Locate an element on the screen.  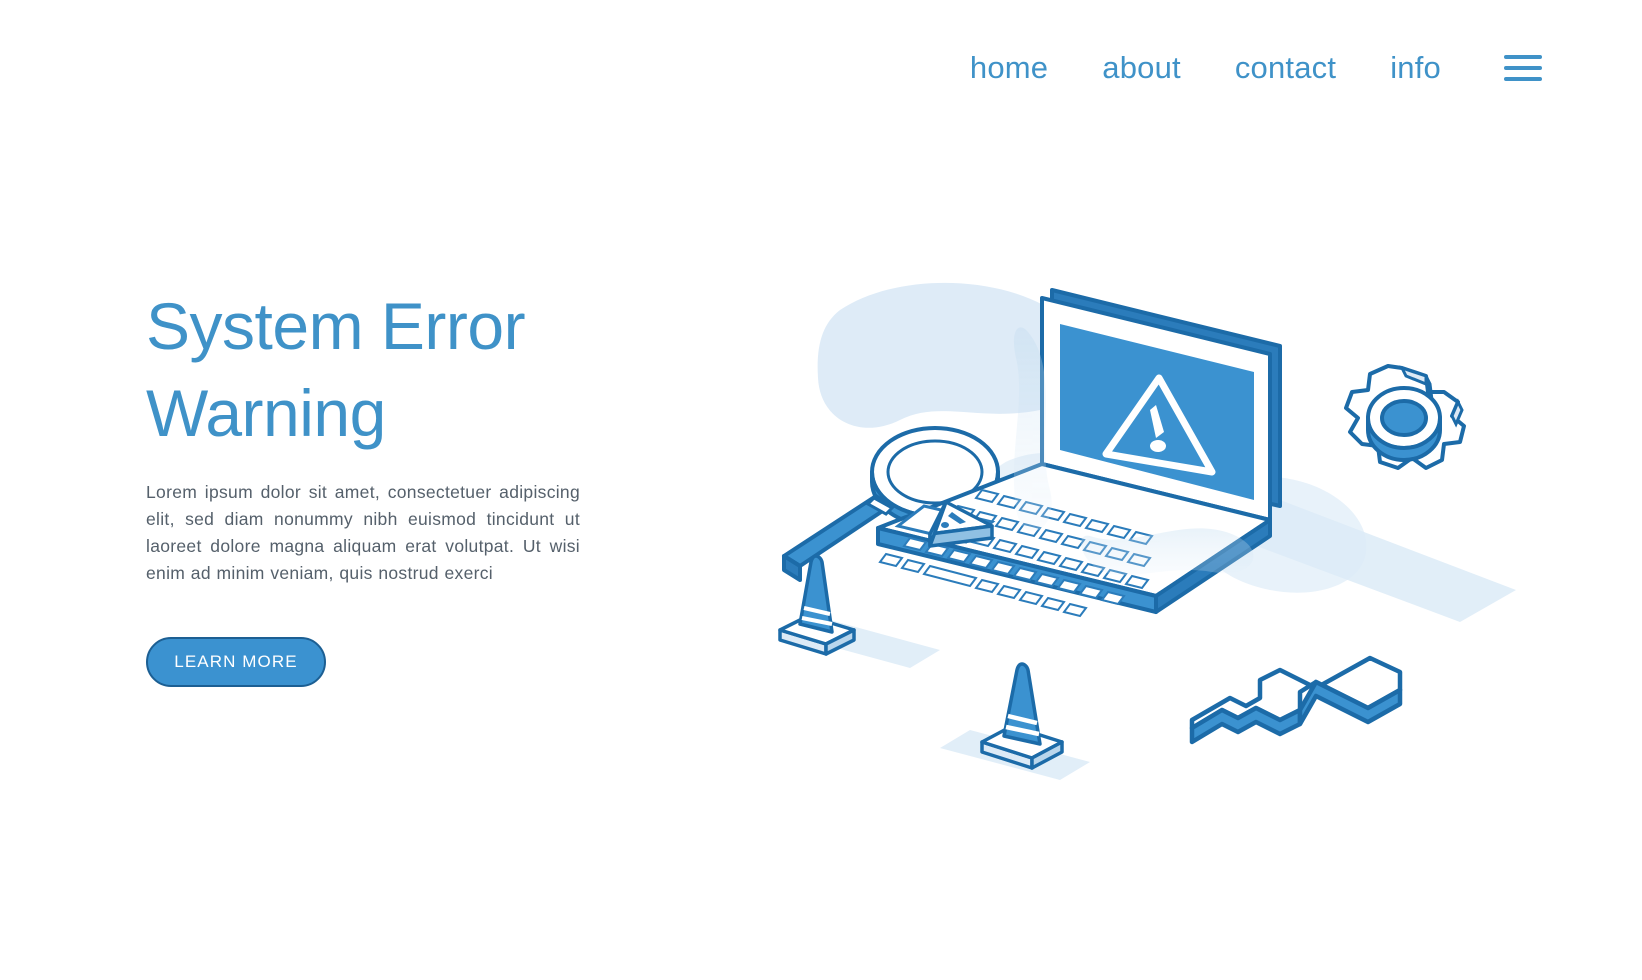
gear-icon is located at coordinates (1405, 417).